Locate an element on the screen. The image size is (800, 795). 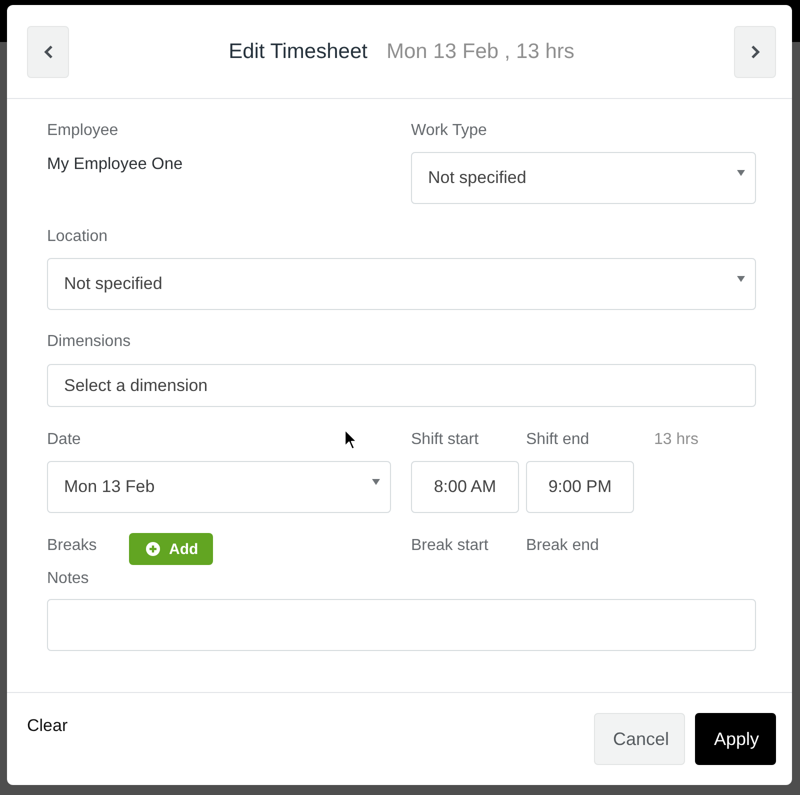
notes-field is located at coordinates (401, 625).